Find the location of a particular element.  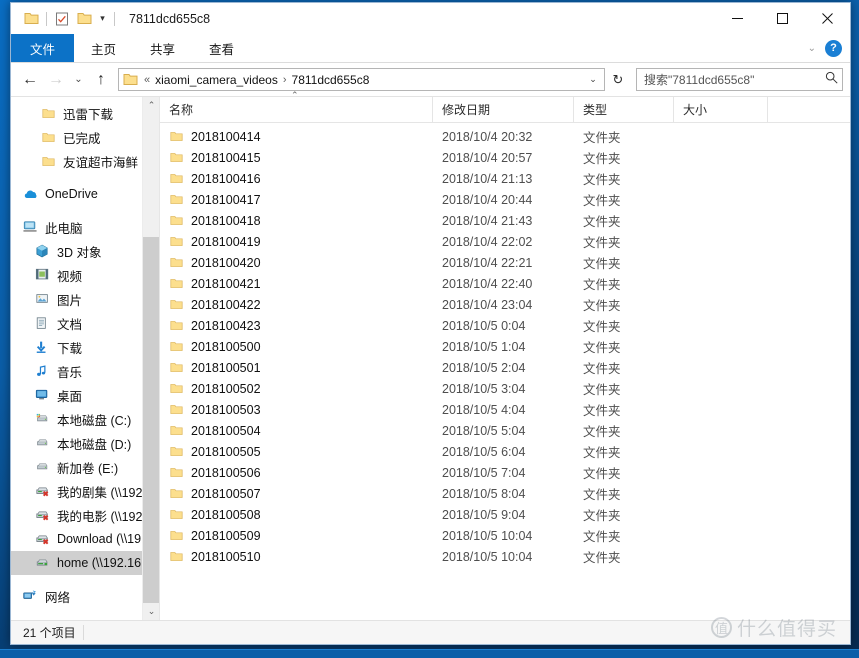

search-box: 搜索"7811dcd655c8" is located at coordinates (739, 79).